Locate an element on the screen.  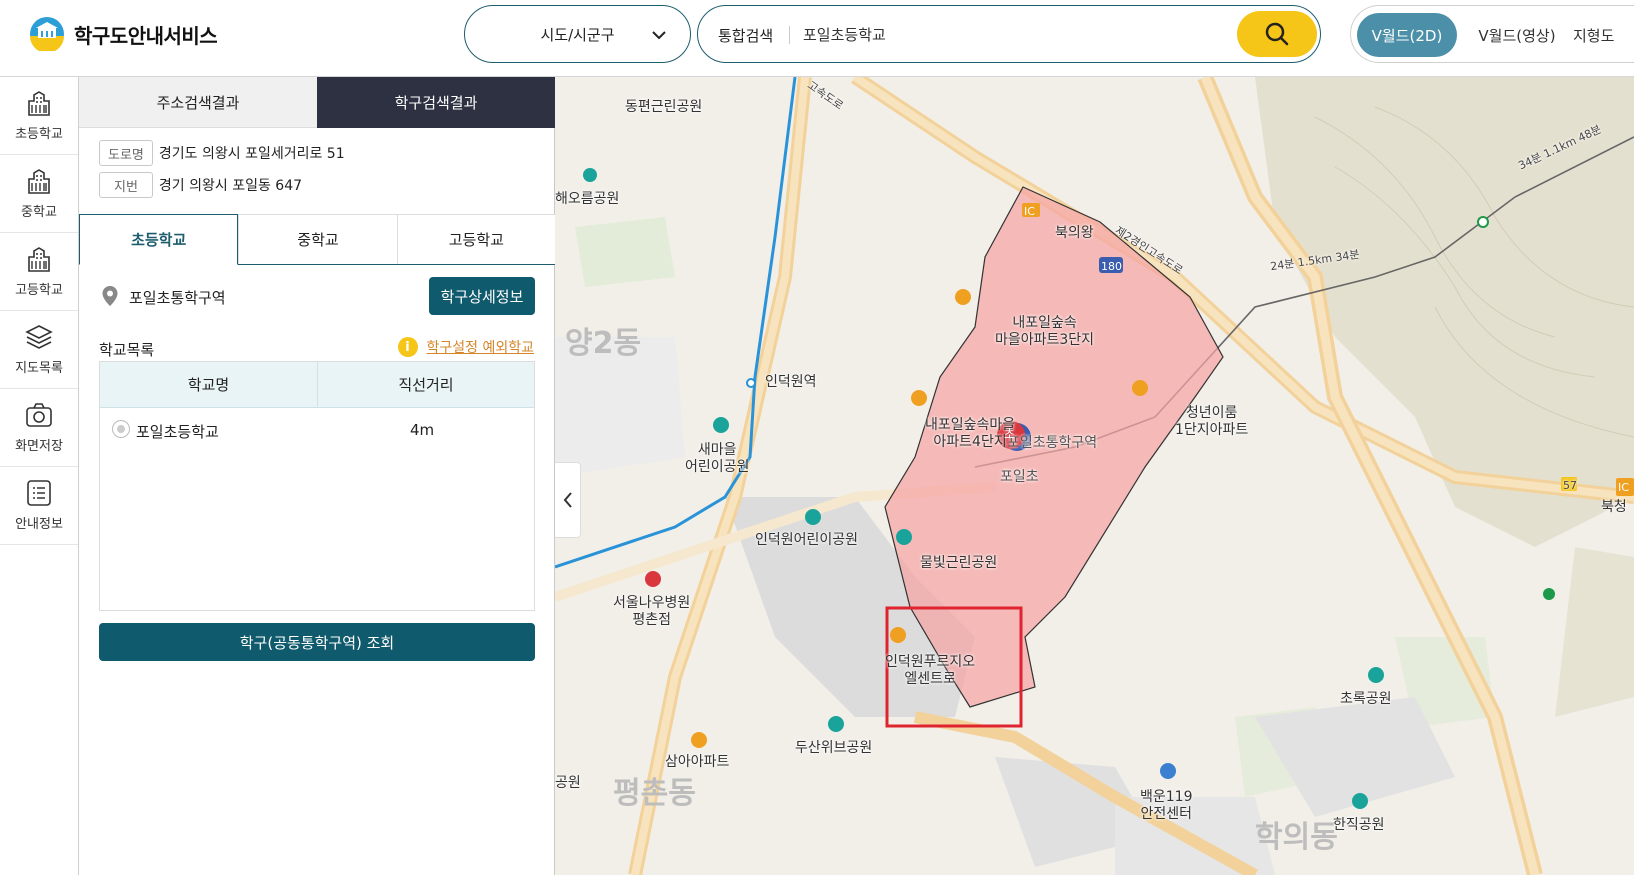
school-level-tabs: 초등학교 중학교 고등학교 is located at coordinates (317, 239).